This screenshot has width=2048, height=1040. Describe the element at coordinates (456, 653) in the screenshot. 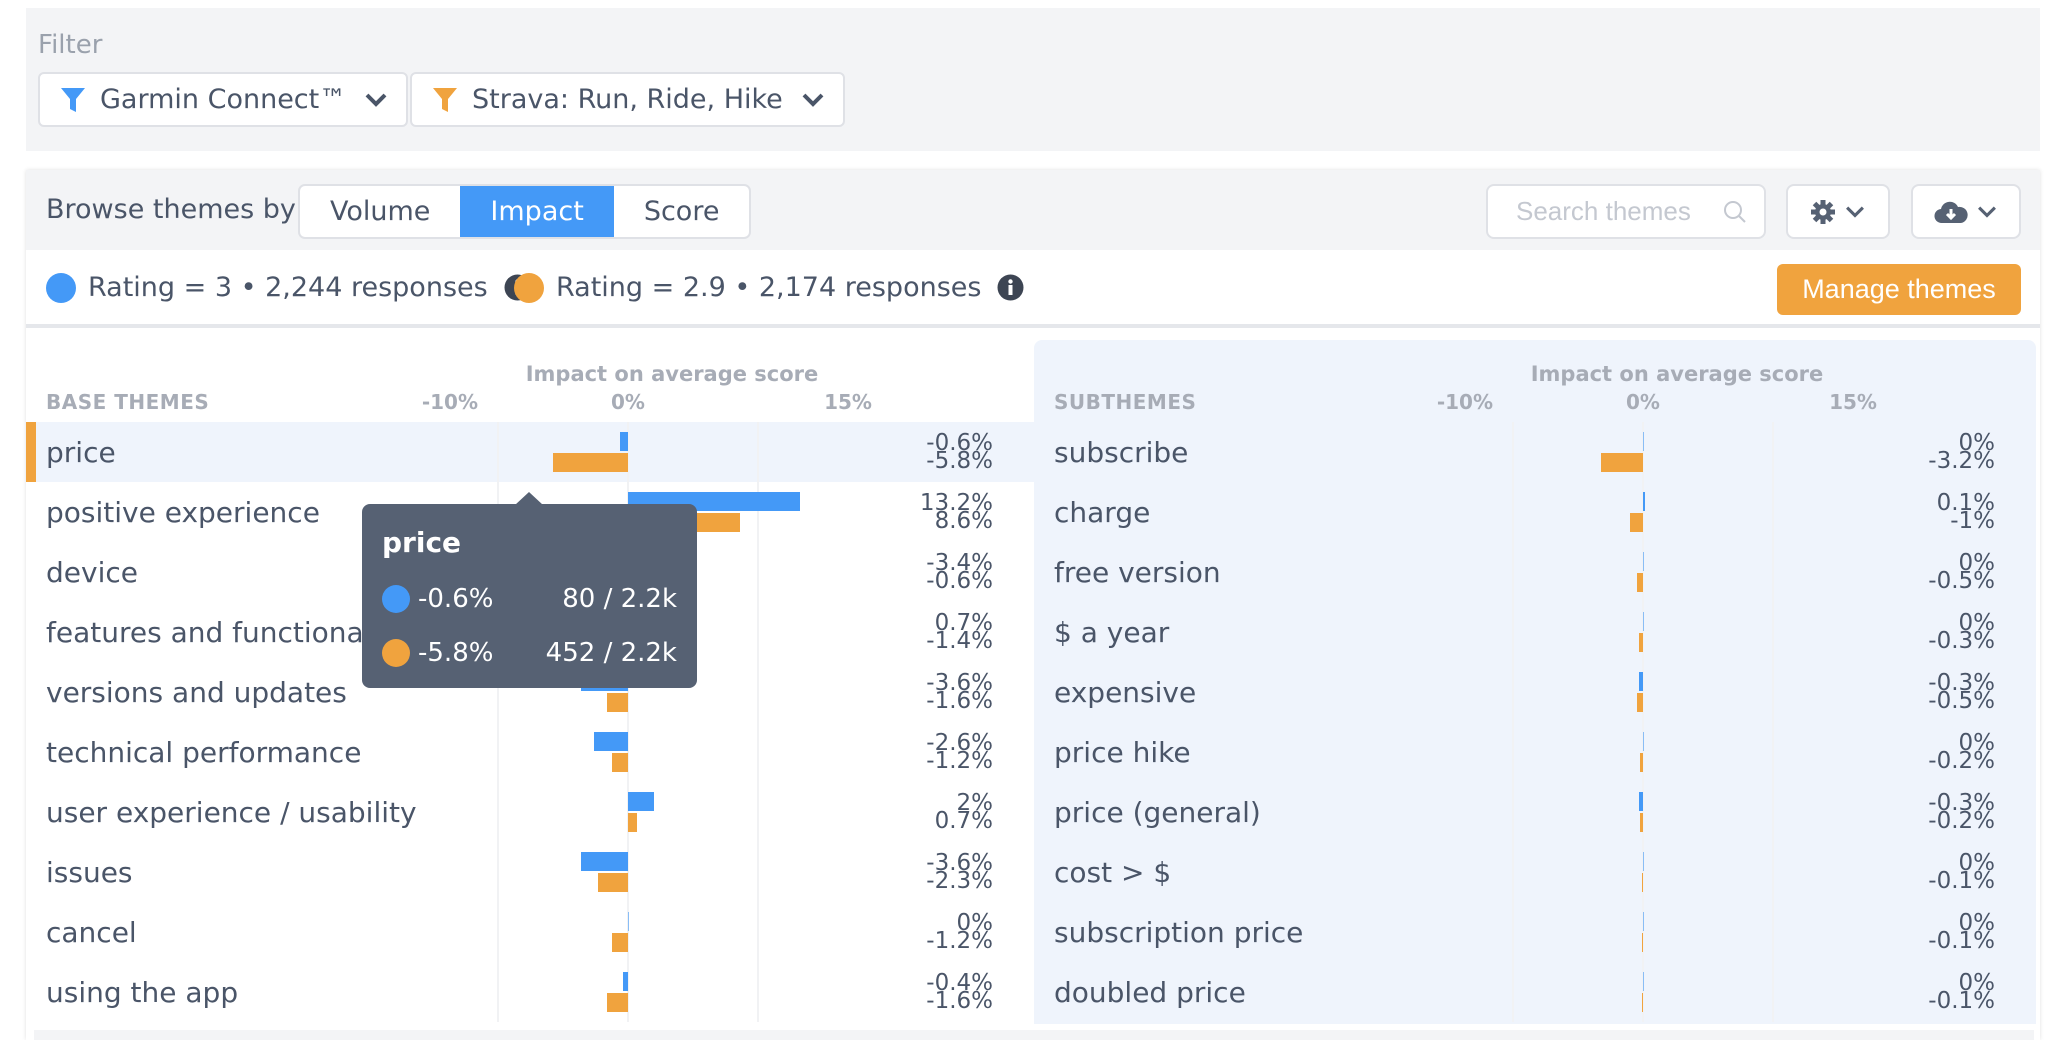

I see `tooltip-value: -5.8%` at that location.